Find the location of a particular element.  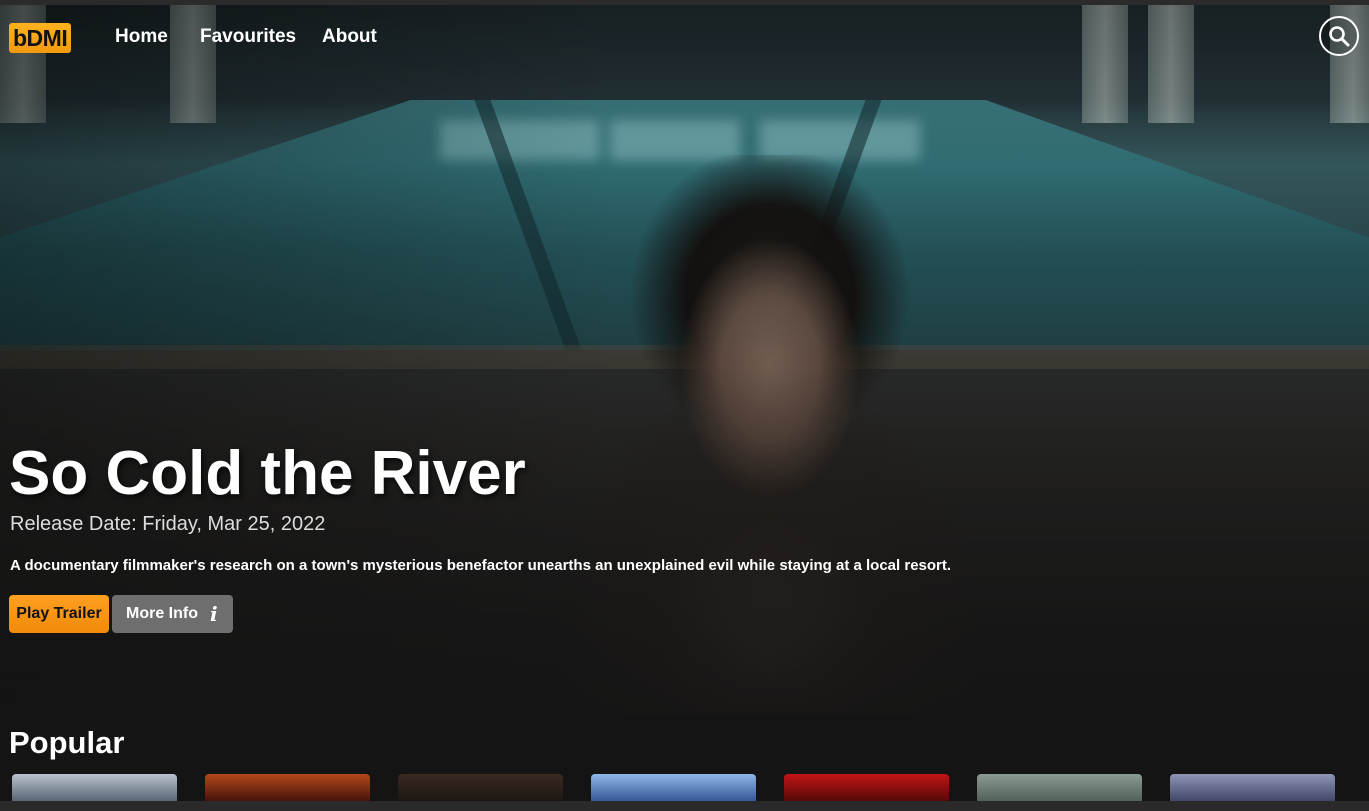

popular-section-title: Popular is located at coordinates (67, 742).